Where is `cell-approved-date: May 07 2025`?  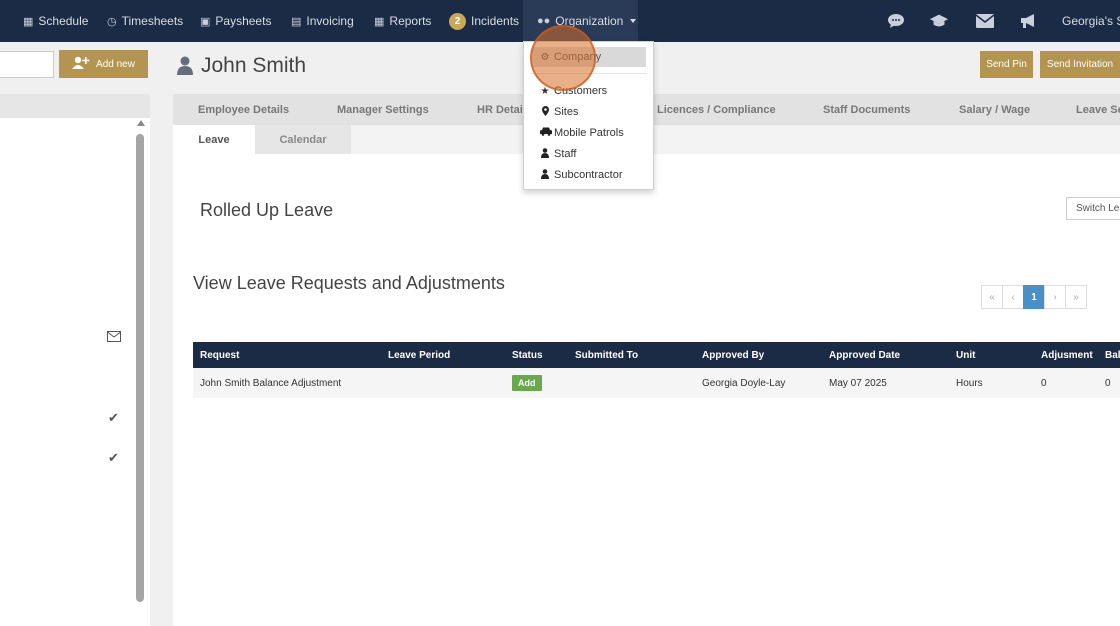
cell-approved-date: May 07 2025 is located at coordinates (858, 383).